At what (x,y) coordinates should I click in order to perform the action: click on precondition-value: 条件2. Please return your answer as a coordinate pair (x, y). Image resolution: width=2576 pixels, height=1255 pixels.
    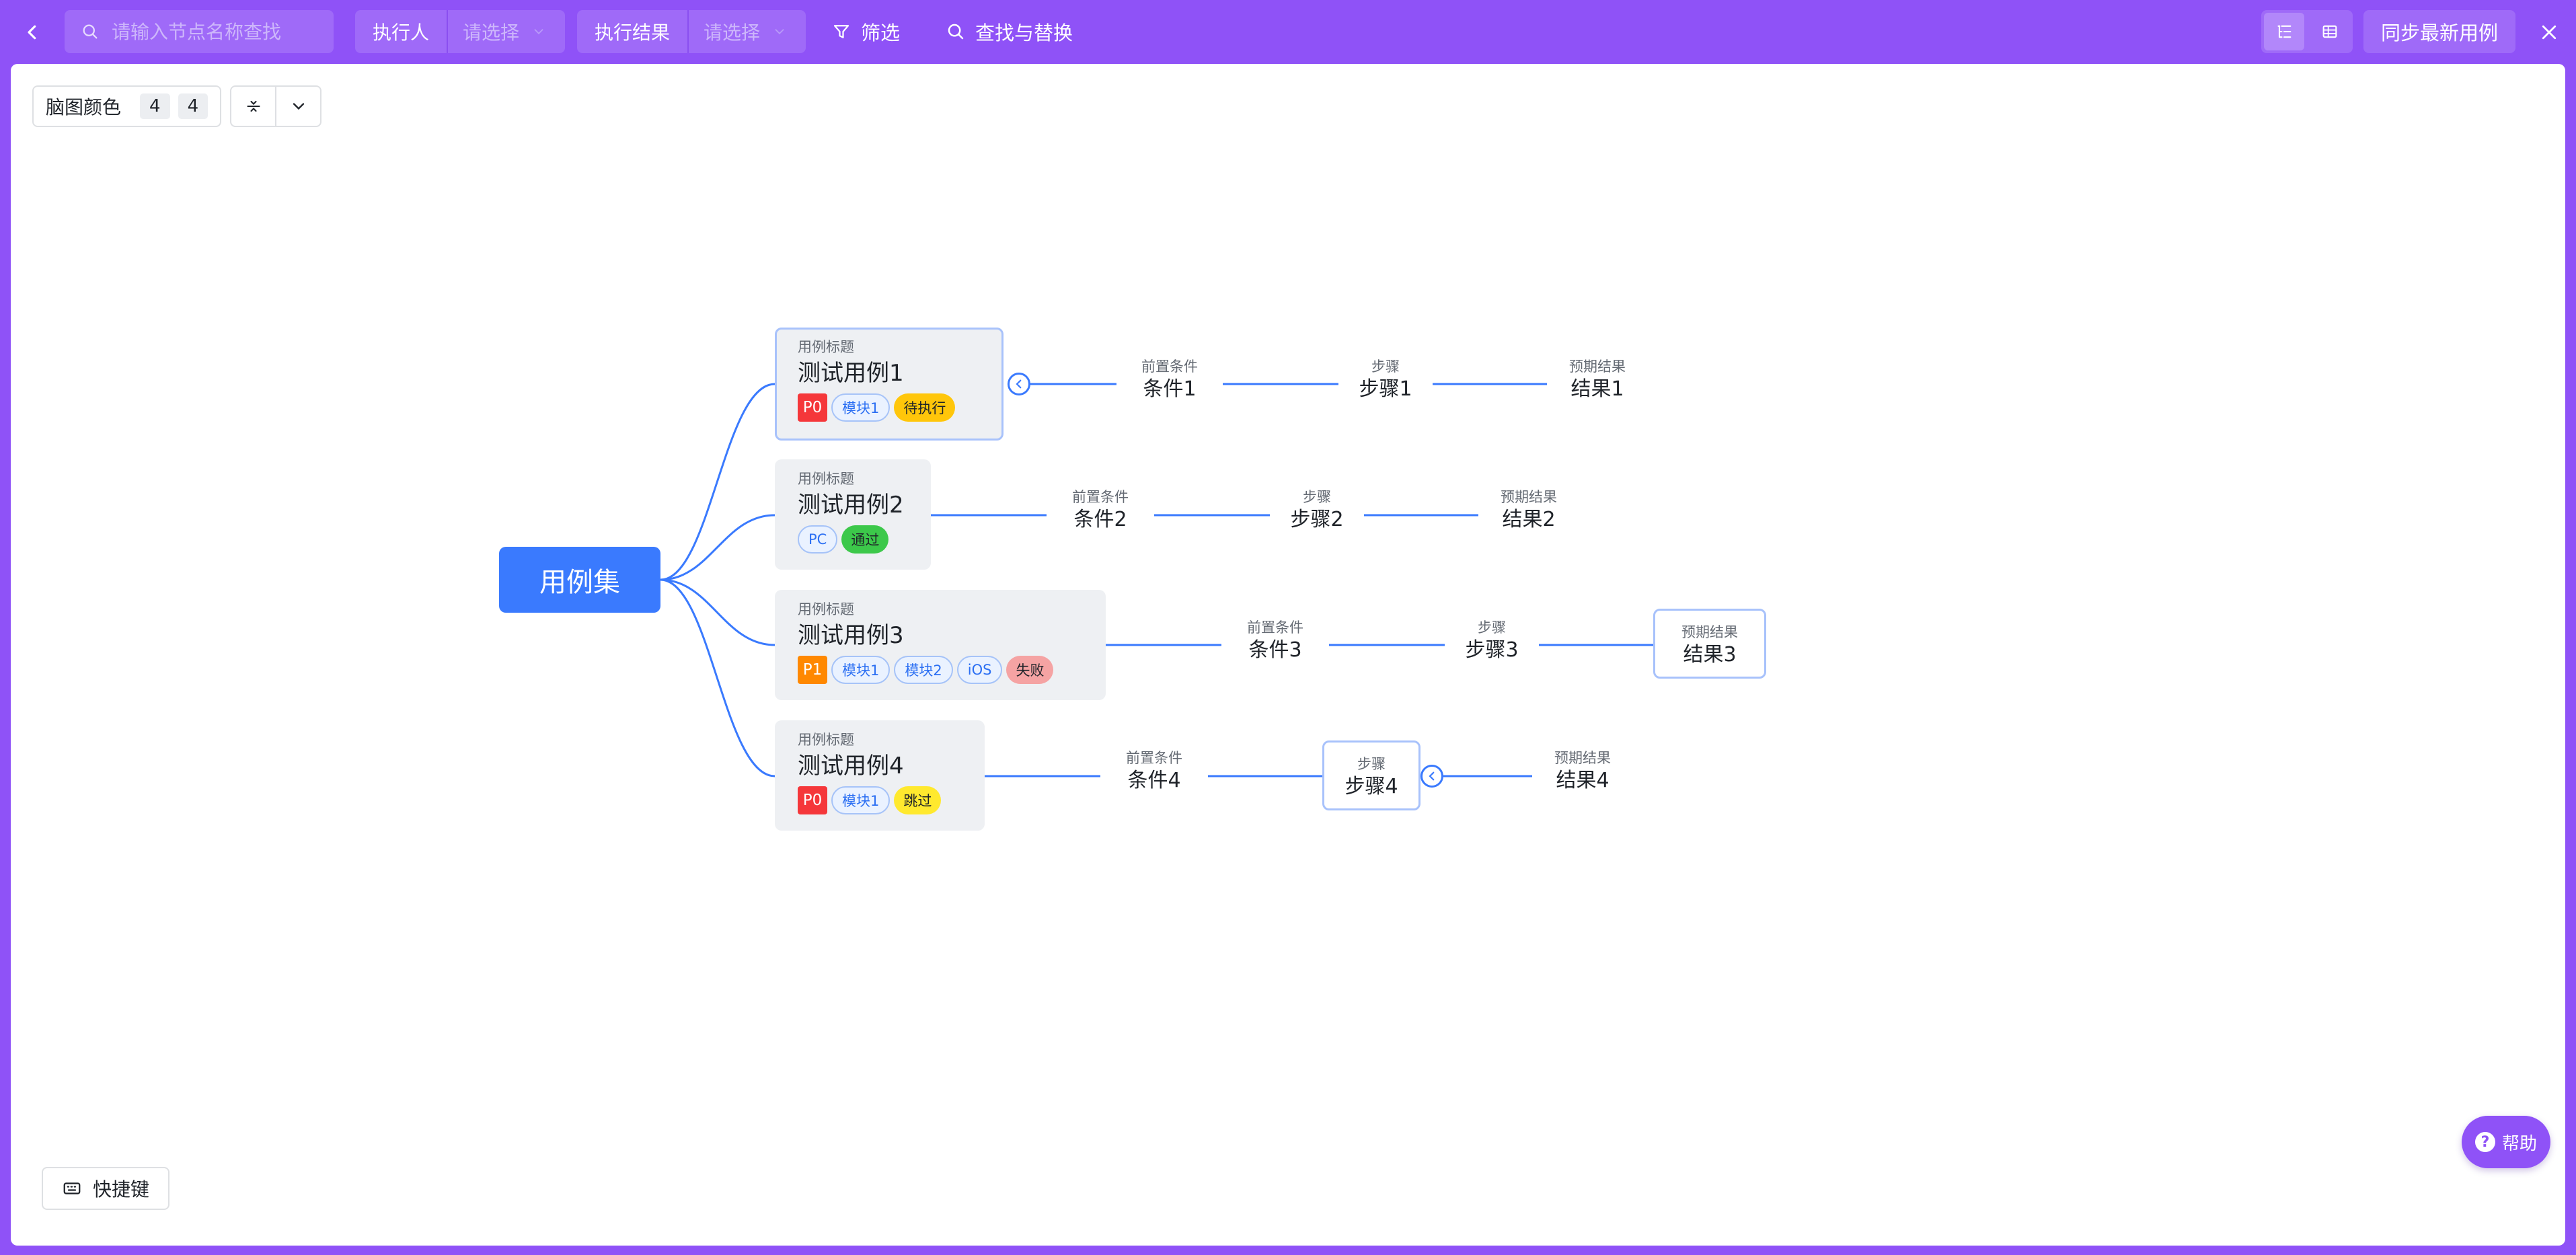
    Looking at the image, I should click on (1100, 519).